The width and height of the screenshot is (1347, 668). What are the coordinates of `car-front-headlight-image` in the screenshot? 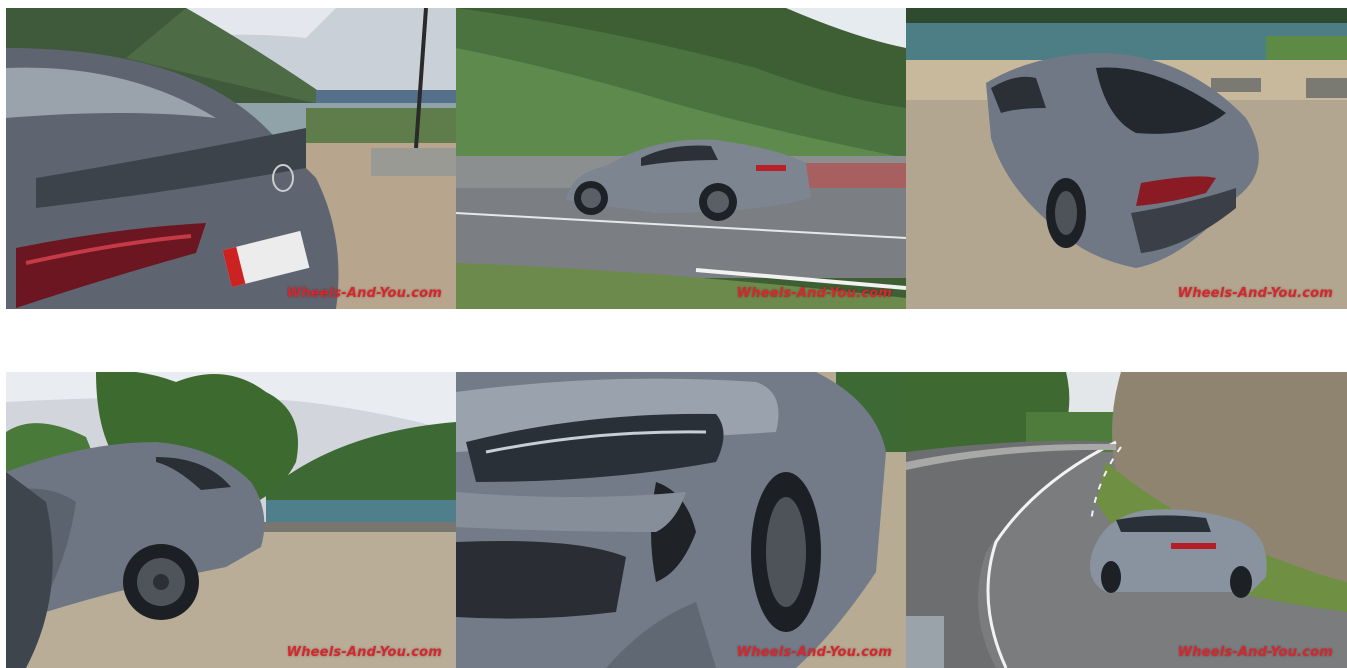 It's located at (681, 520).